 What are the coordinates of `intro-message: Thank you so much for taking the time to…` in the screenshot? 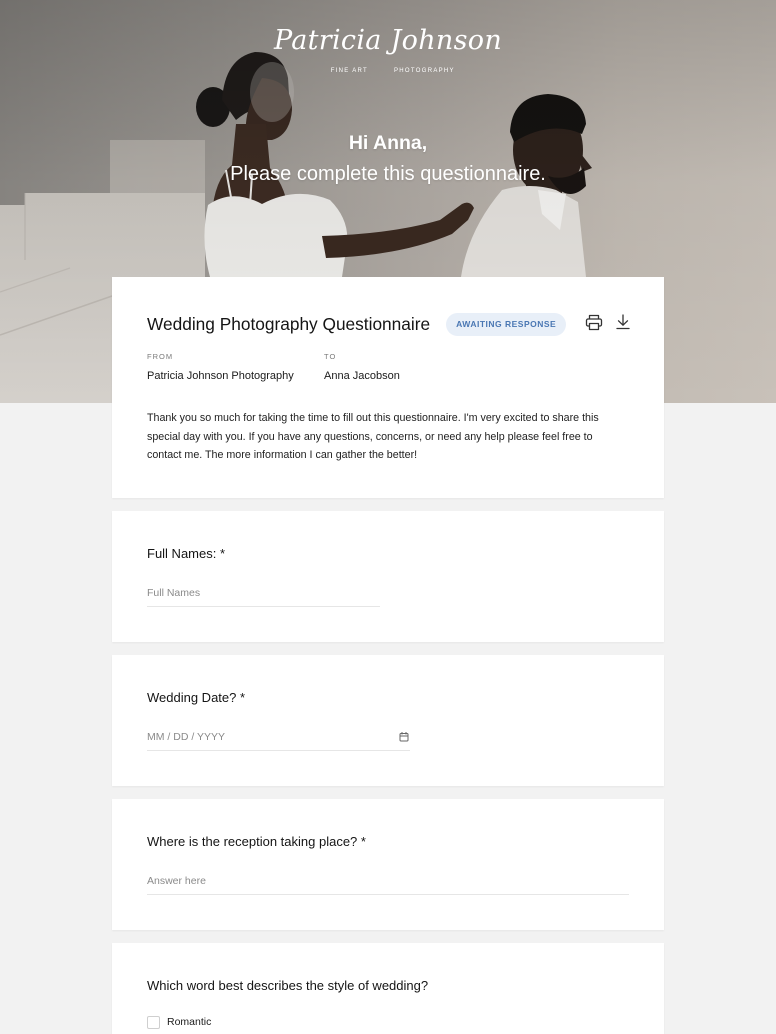 It's located at (389, 437).